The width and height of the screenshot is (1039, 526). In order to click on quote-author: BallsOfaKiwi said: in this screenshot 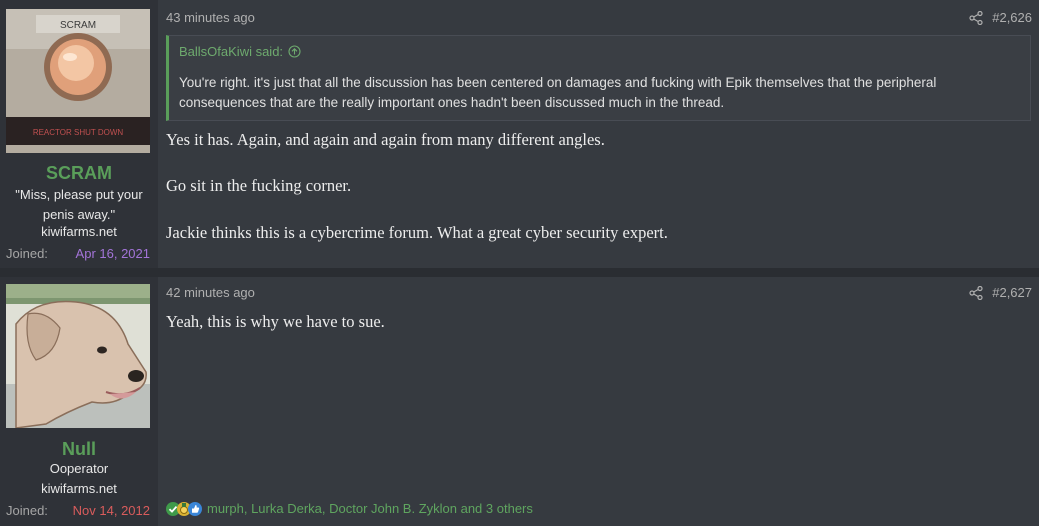, I will do `click(231, 51)`.